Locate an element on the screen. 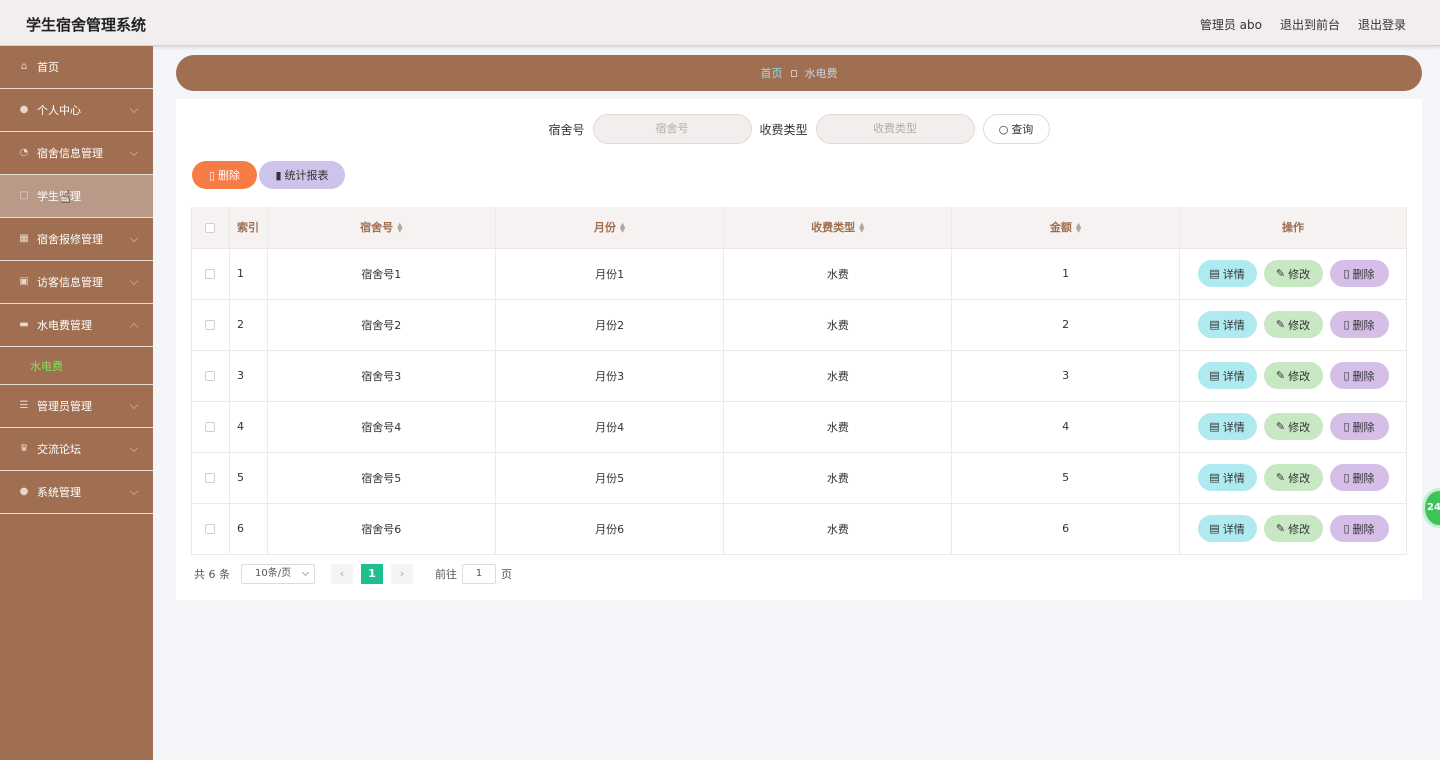  goto-page-input: 1 is located at coordinates (479, 574).